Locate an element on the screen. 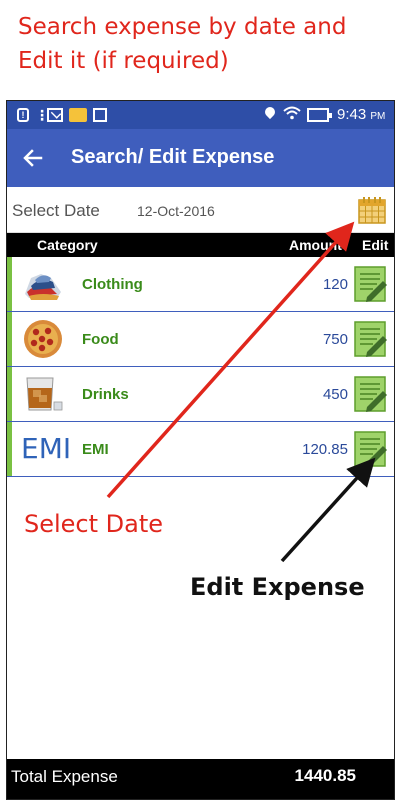  table-header: Category Amount Edit is located at coordinates (200, 245).